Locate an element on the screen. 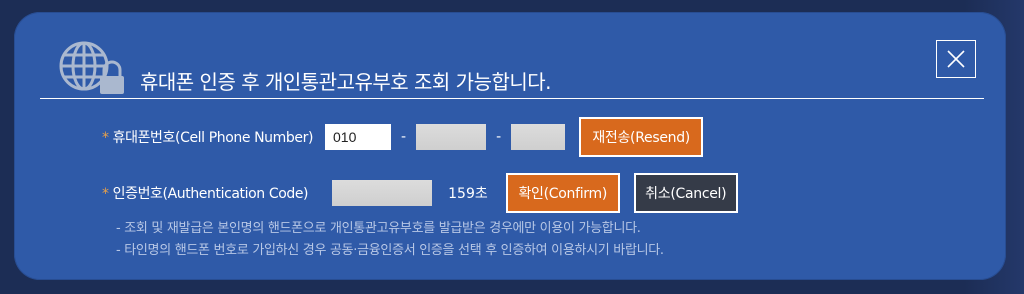  modal-title: 휴대폰 인증 후 개인통관고유부호 조회 가능합니다. is located at coordinates (346, 82).